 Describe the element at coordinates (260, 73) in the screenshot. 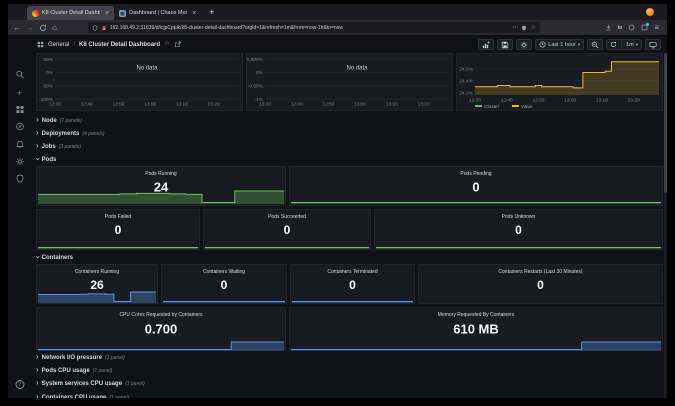

I see `svg-text: 0%` at that location.